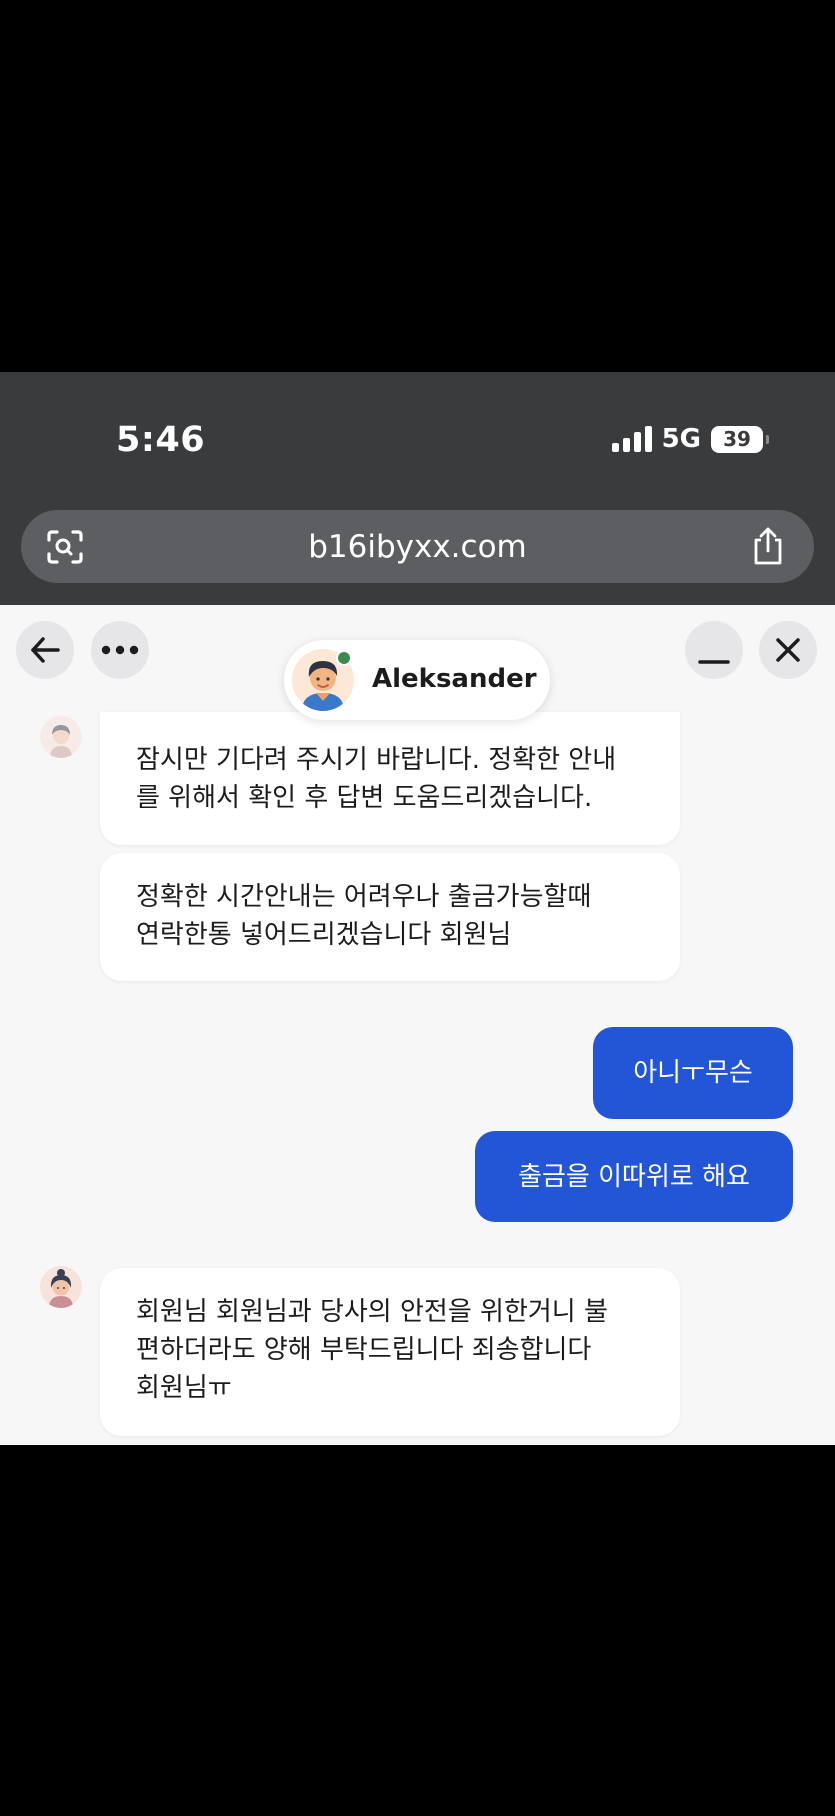  I want to click on agent-message-bubble: 정확한 시간안내는 어려우나 출금가능할때 연락한통 넣어드리겠습니다 회원님, so click(390, 917).